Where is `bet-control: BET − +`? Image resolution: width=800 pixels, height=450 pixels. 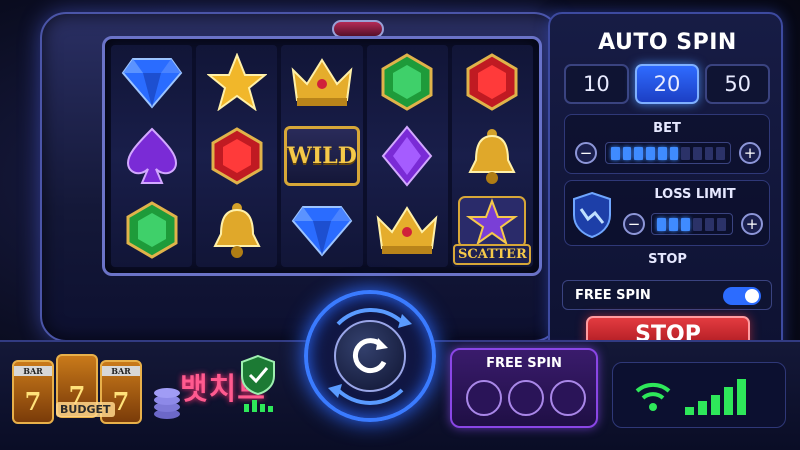 bet-control: BET − + is located at coordinates (667, 144).